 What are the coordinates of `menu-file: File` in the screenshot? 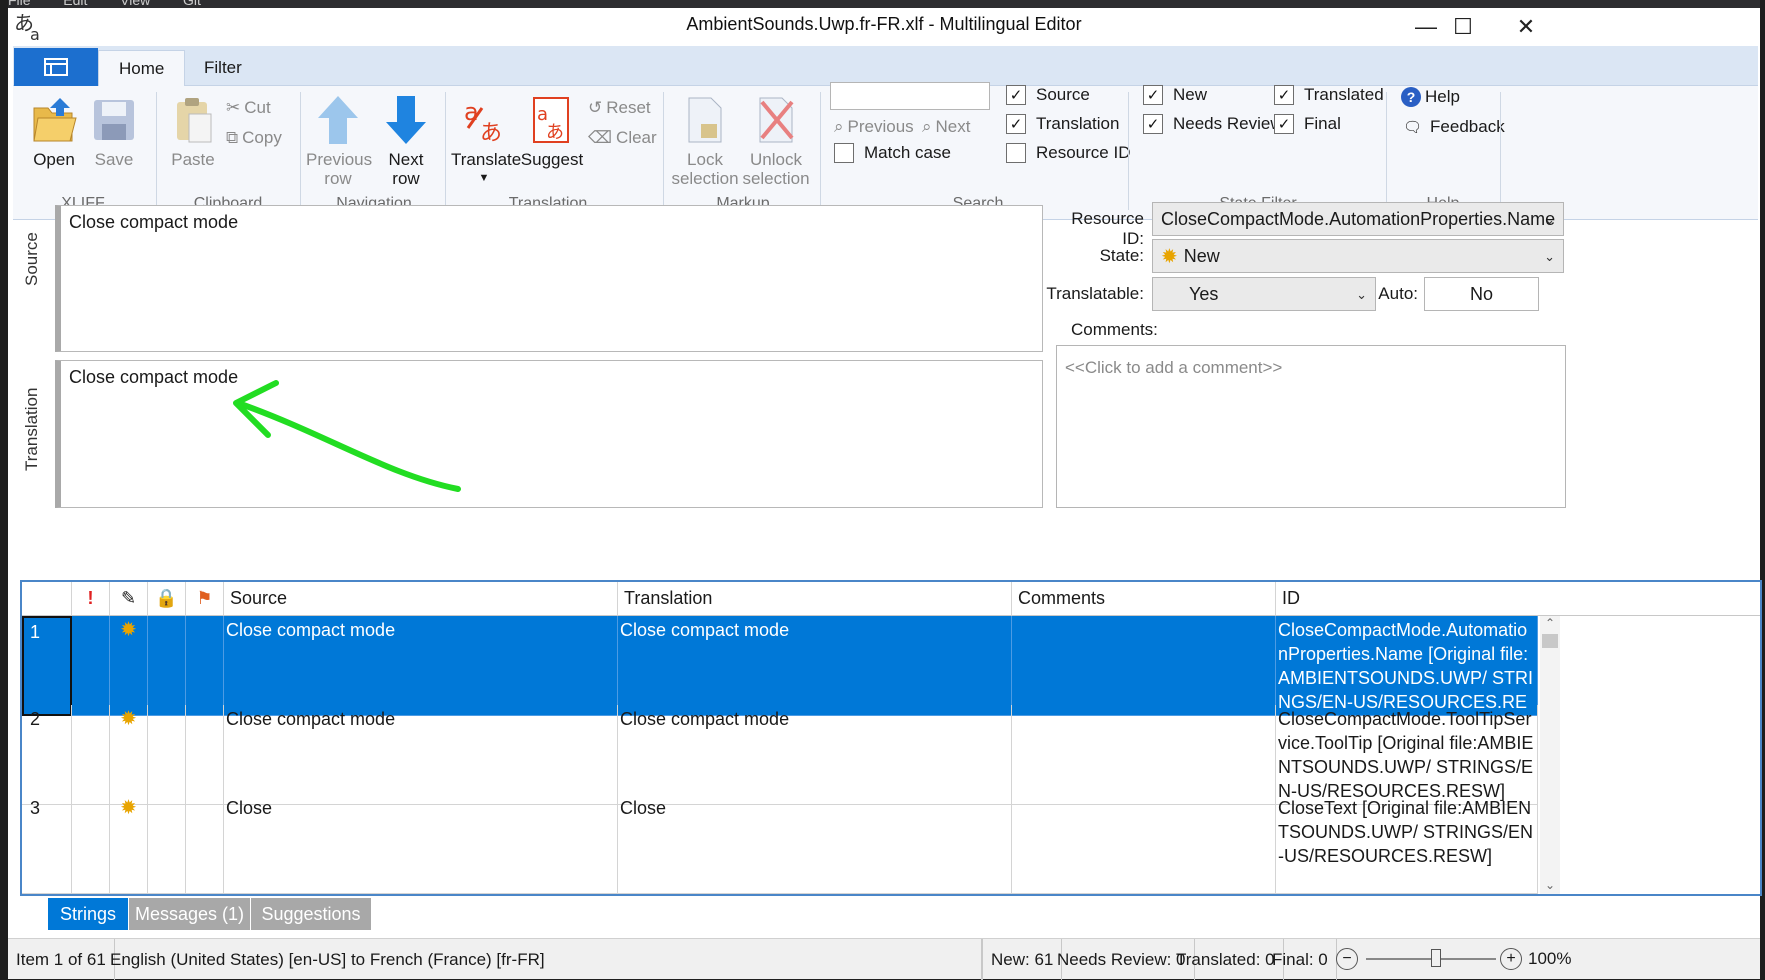 It's located at (19, 4).